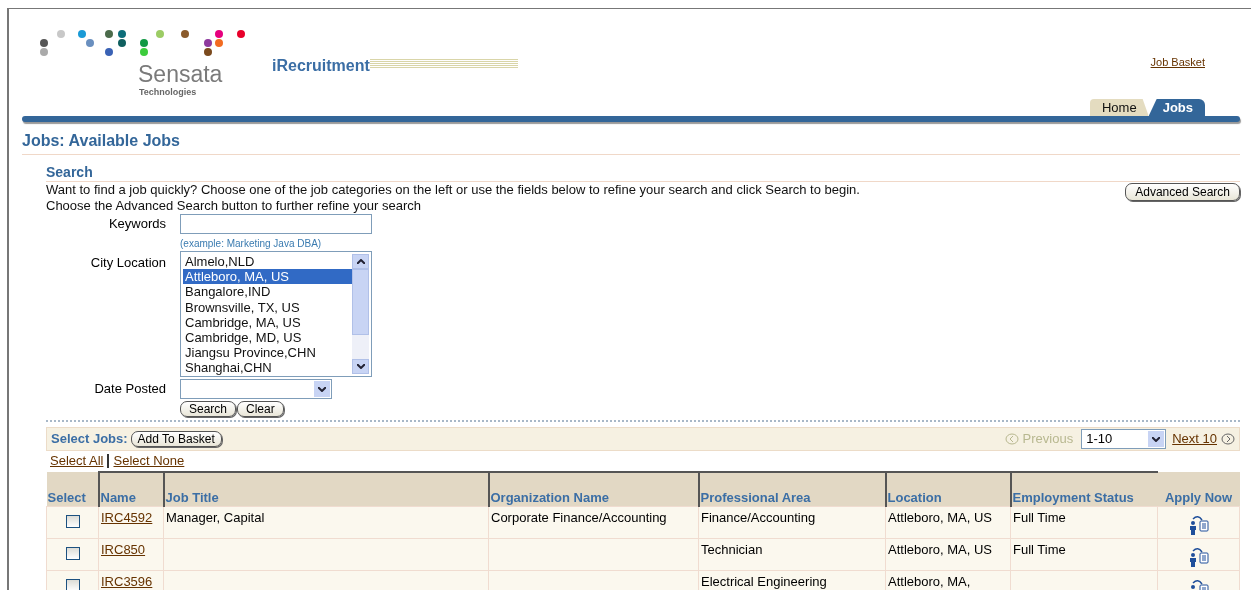 The width and height of the screenshot is (1251, 590). I want to click on field-label: Date Posted, so click(129, 389).